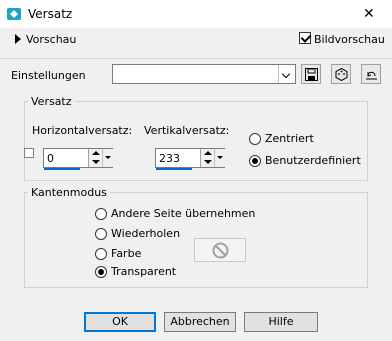 The width and height of the screenshot is (392, 341). Describe the element at coordinates (349, 39) in the screenshot. I see `image-preview-label: Bildvorschau` at that location.